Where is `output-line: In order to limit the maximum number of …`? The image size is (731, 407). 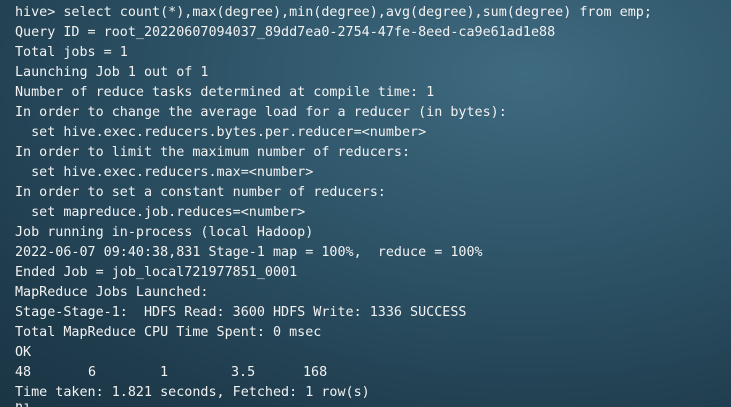 output-line: In order to limit the maximum number of … is located at coordinates (213, 152).